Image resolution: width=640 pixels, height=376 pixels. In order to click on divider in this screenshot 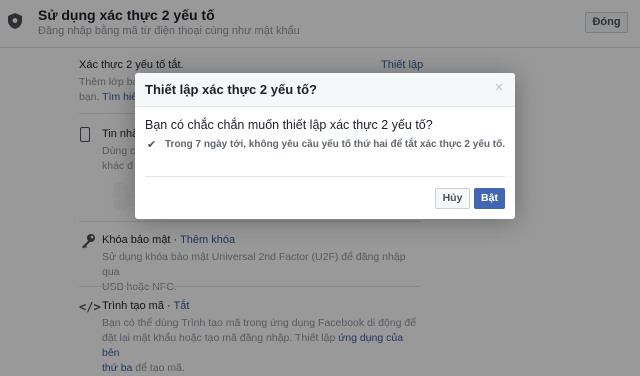, I will do `click(325, 176)`.